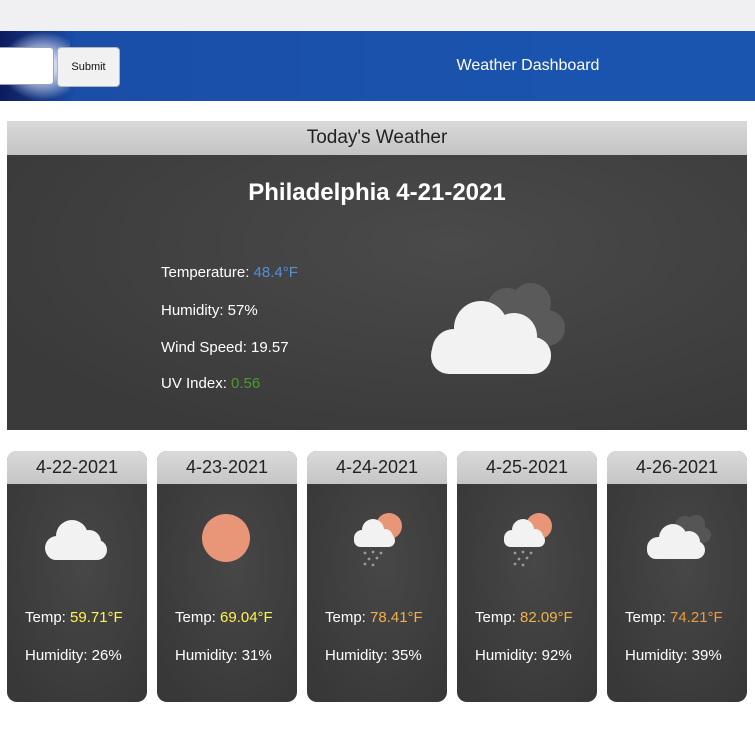 This screenshot has width=755, height=755. I want to click on temperature-label: Temperature:, so click(207, 272).